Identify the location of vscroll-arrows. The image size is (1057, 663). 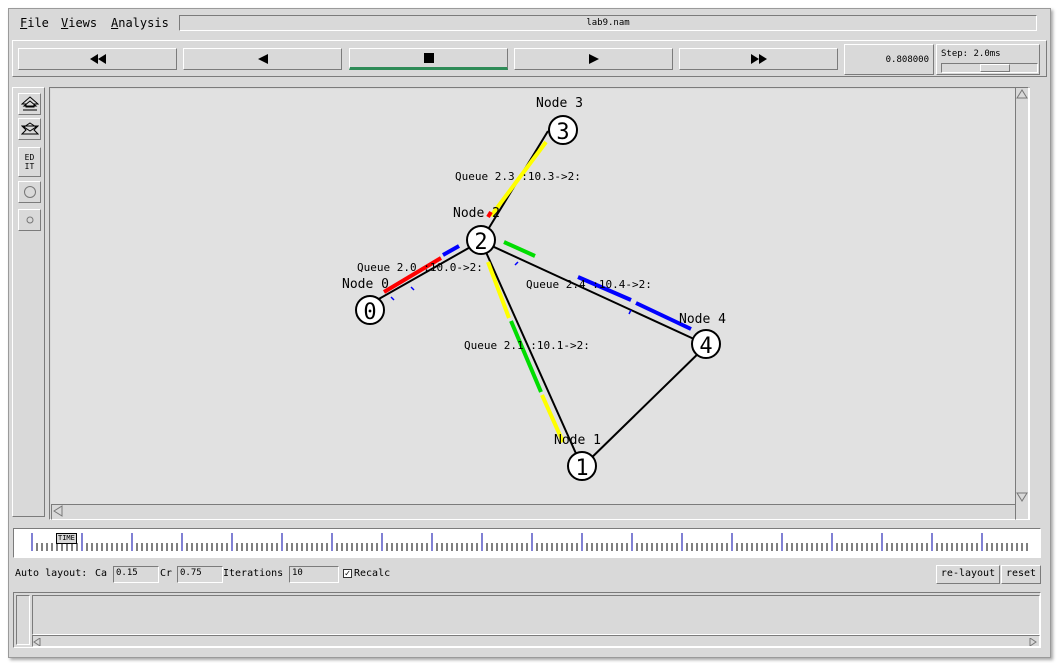
(1022, 295).